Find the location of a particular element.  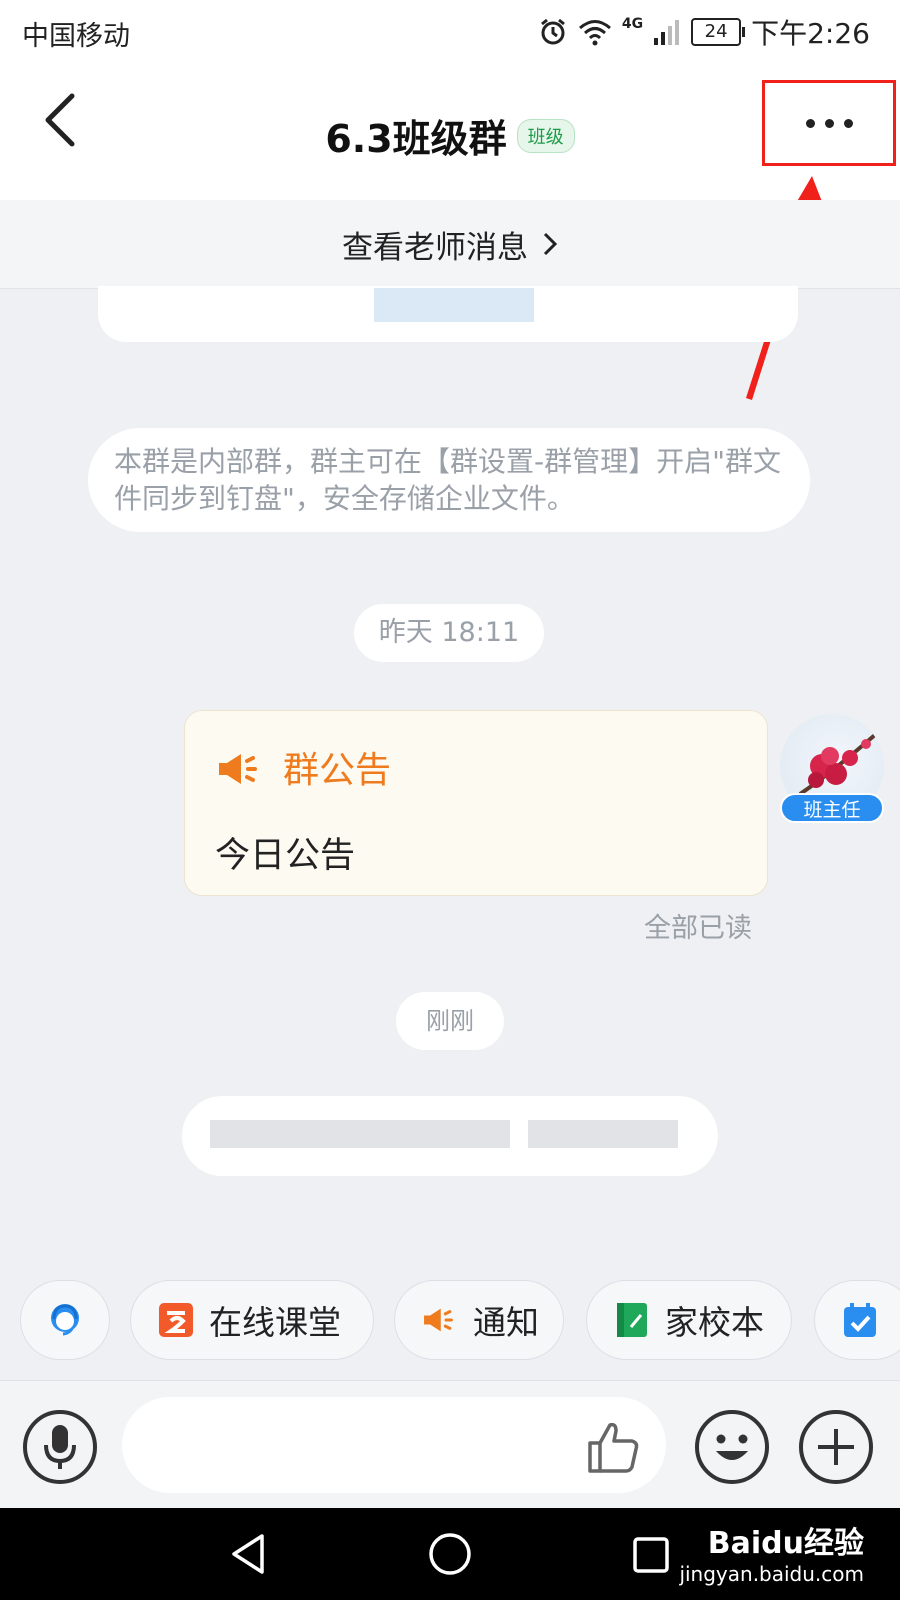

nav-recents-icon is located at coordinates (651, 1555).